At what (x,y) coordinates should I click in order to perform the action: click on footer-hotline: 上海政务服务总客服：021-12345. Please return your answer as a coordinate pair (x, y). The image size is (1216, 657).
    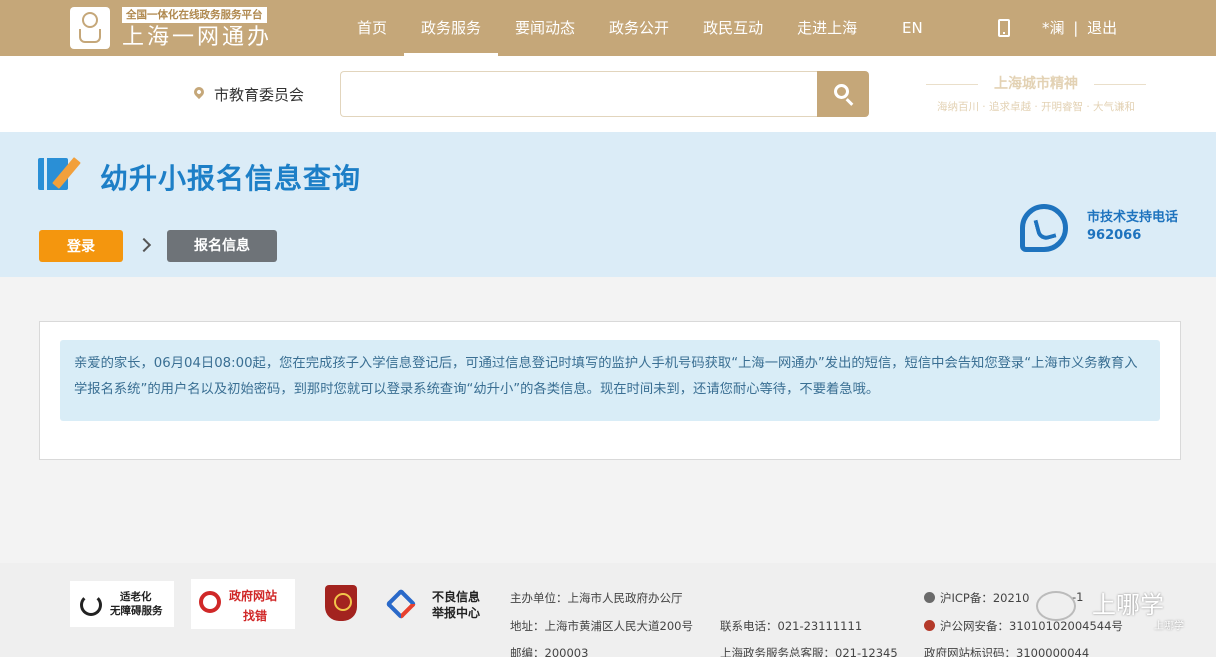
    Looking at the image, I should click on (809, 651).